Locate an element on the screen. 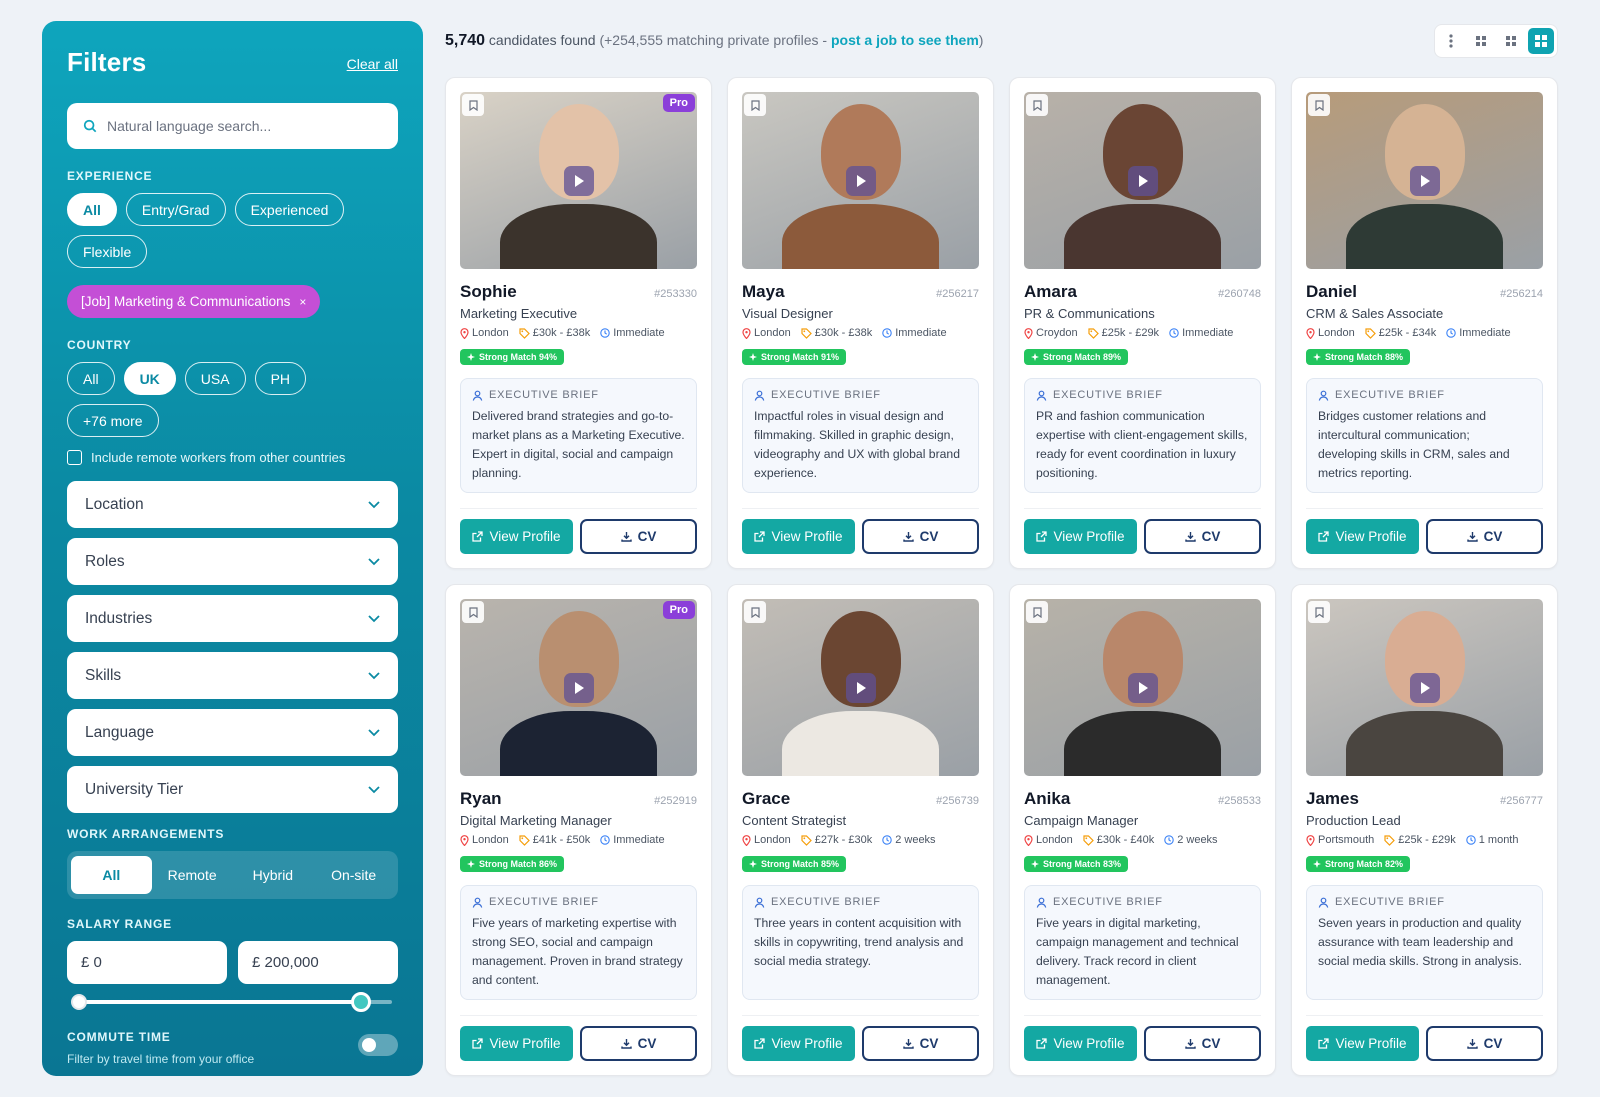  view-list-icon is located at coordinates (1451, 41).